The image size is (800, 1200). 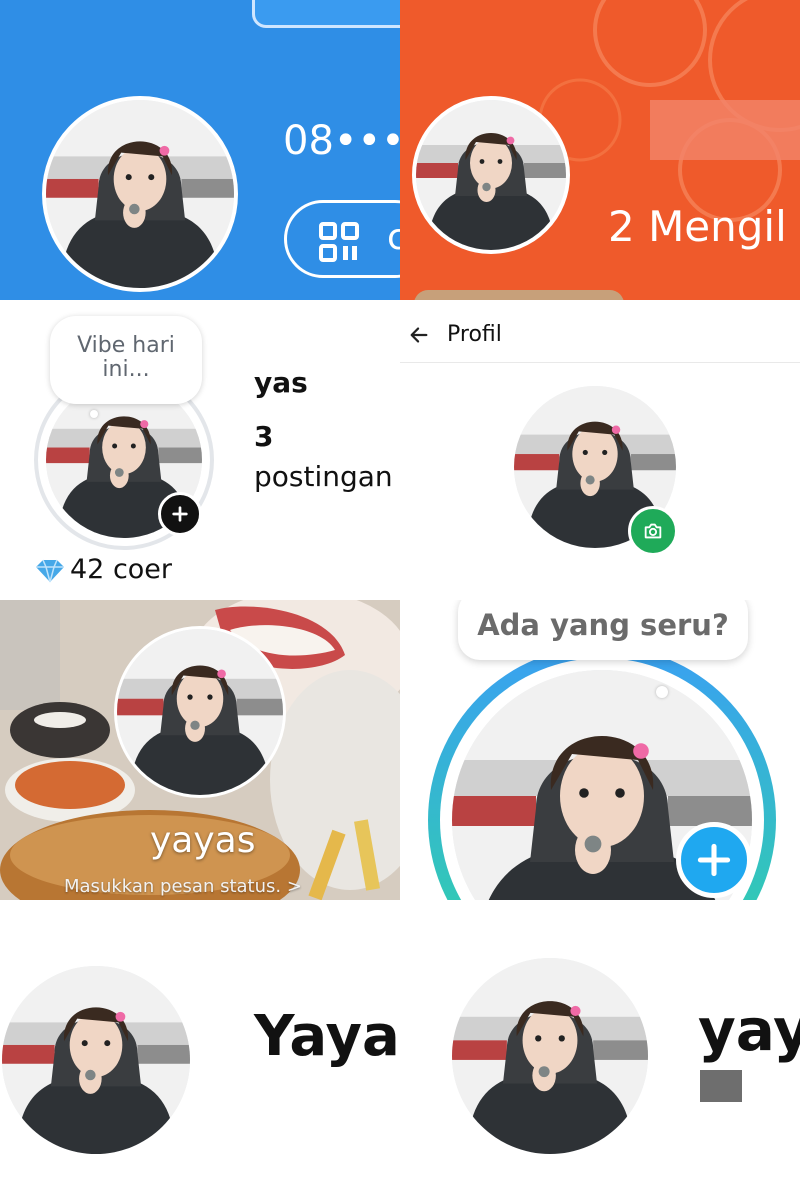 I want to click on status-input: Masukkan pesan status. >, so click(x=183, y=888).